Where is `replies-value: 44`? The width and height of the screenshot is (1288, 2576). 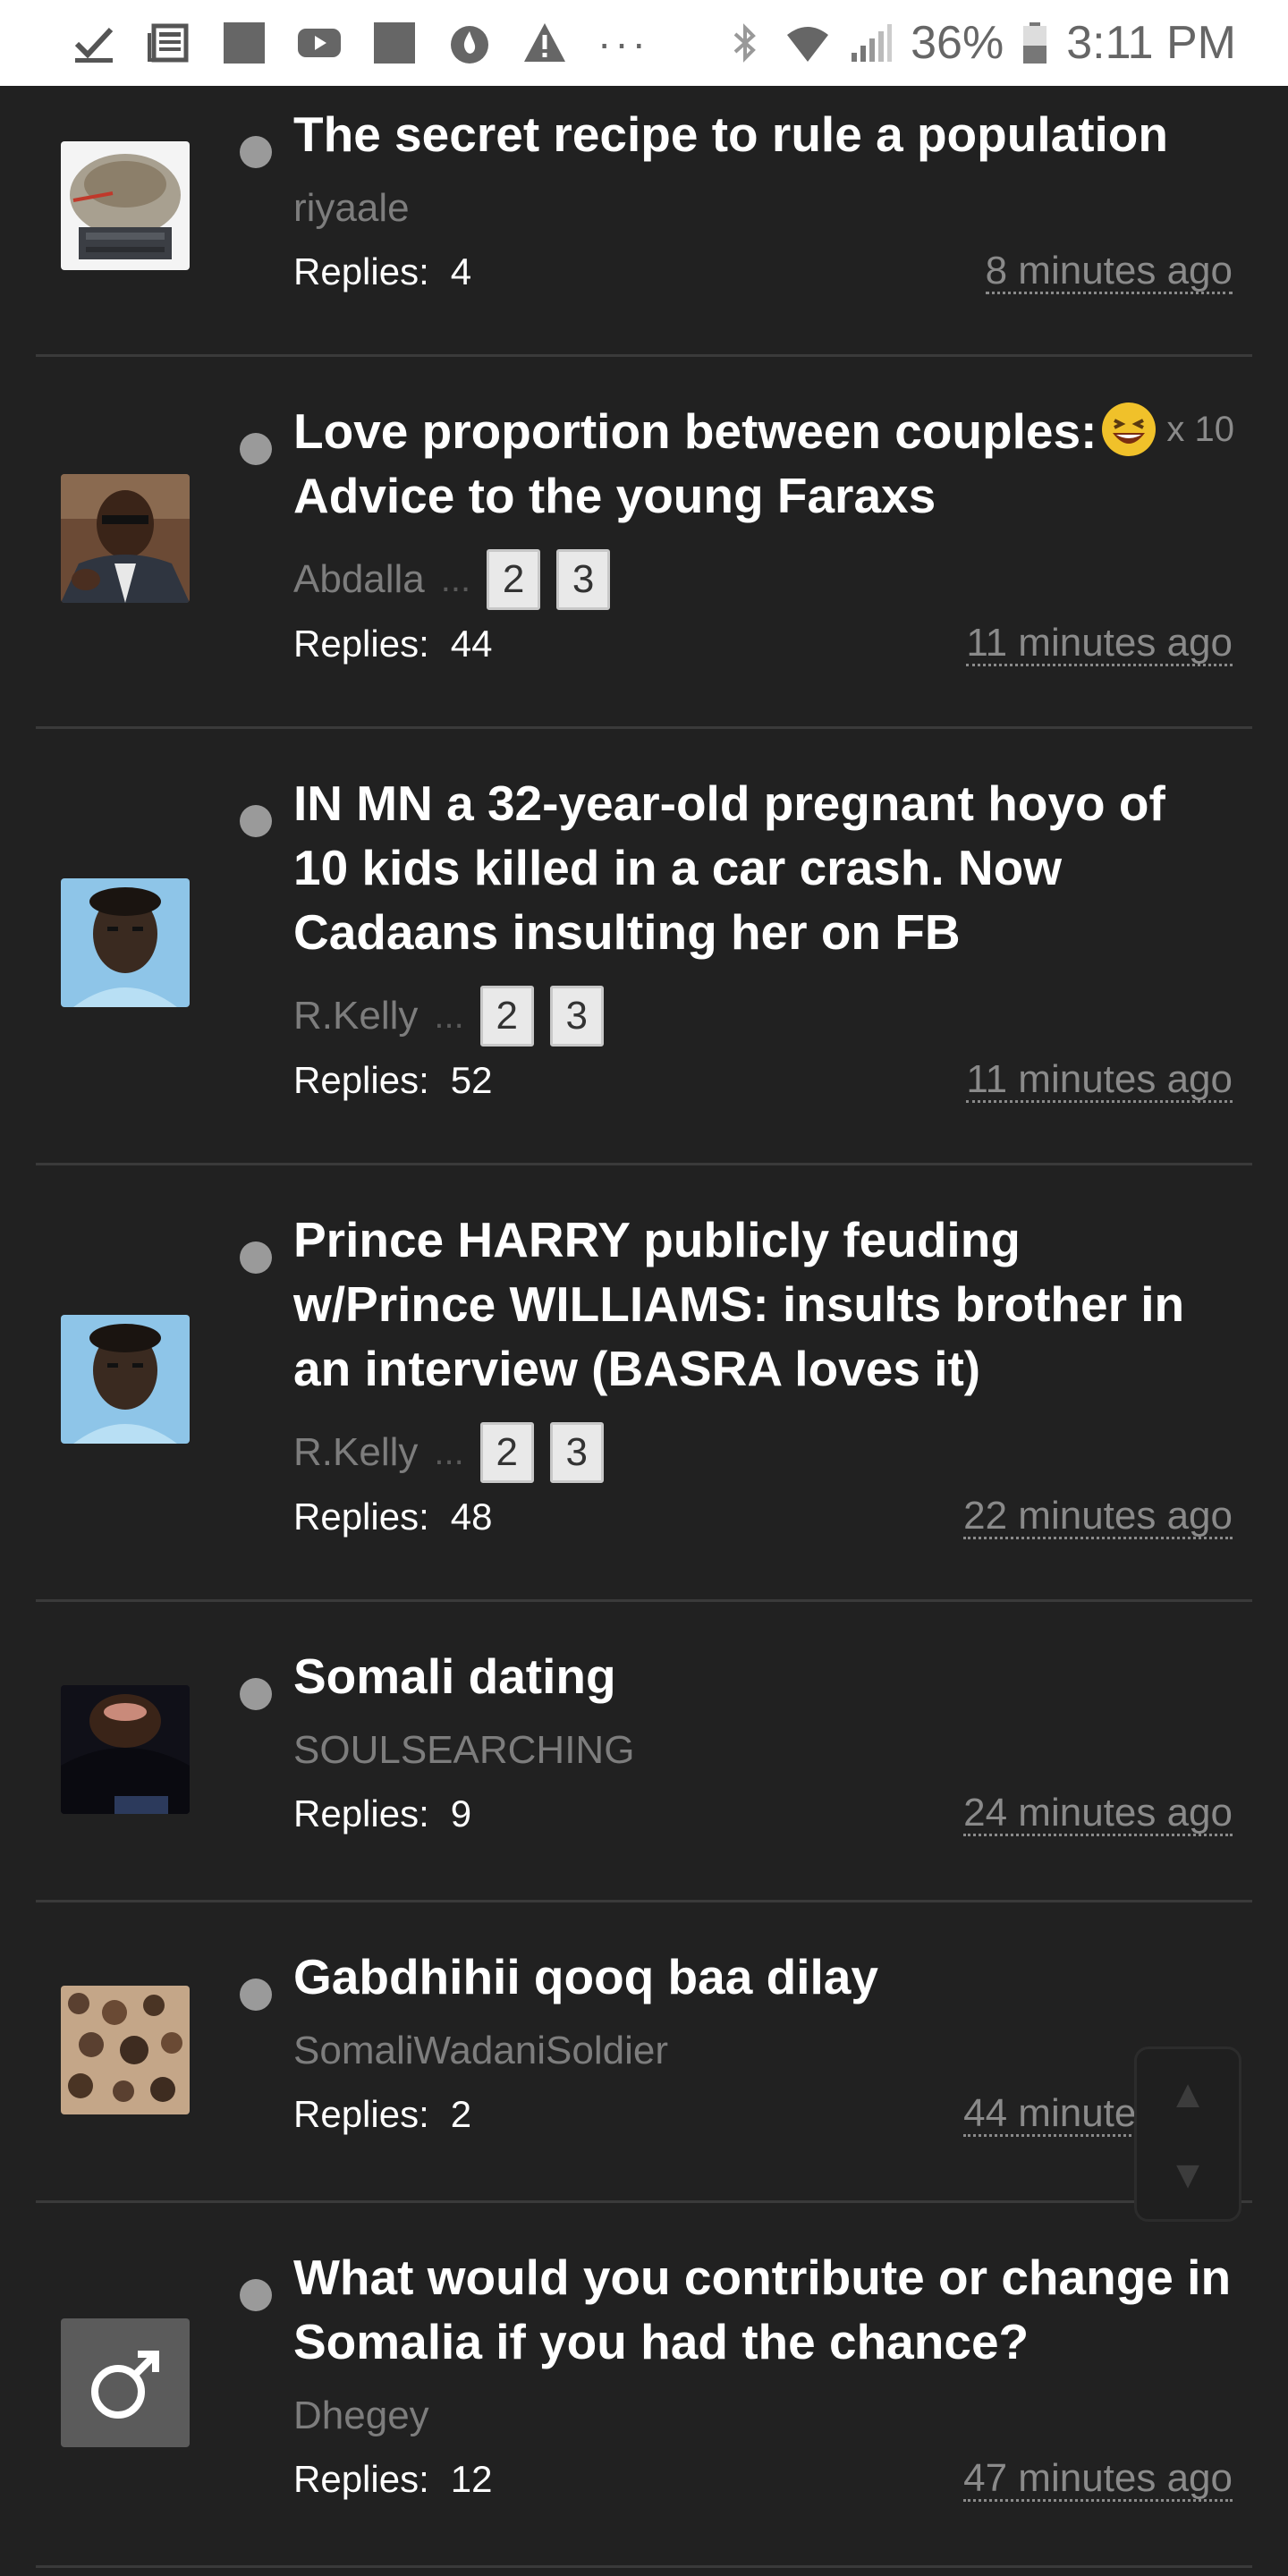
replies-value: 44 is located at coordinates (471, 644).